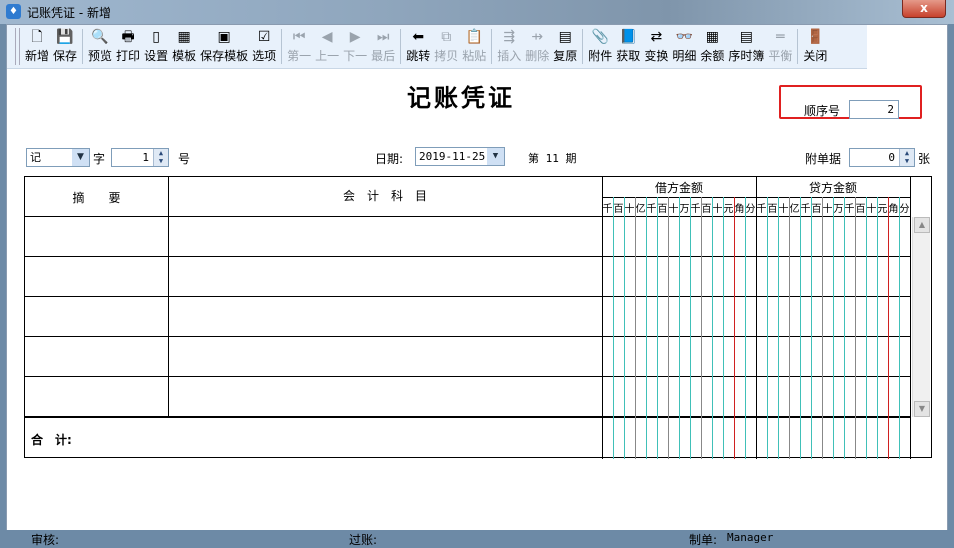  Describe the element at coordinates (383, 46) in the screenshot. I see `toolbar-button-last: ⏭ 最后` at that location.